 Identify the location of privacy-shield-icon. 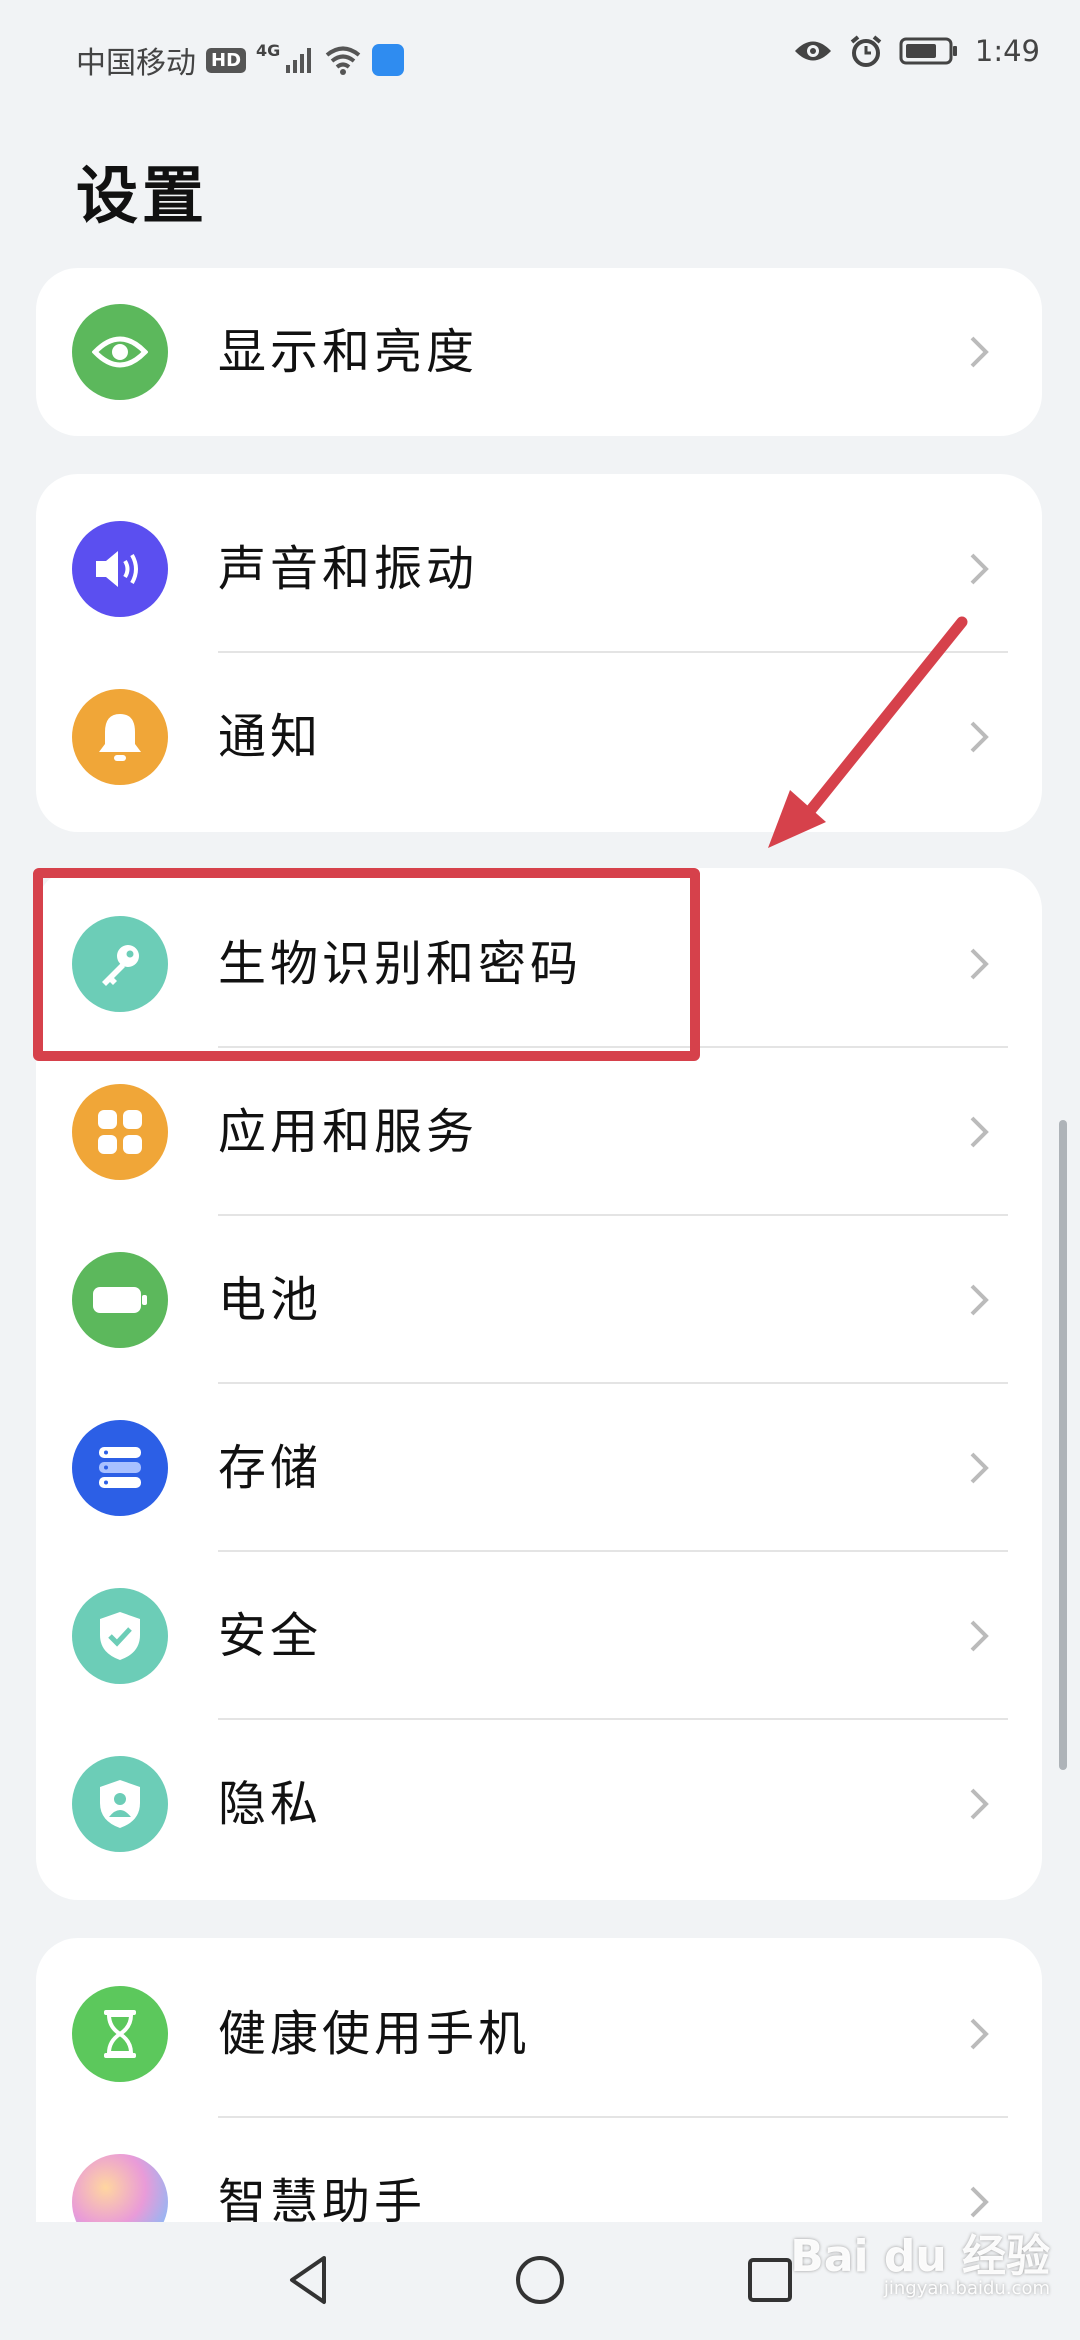
(120, 1804).